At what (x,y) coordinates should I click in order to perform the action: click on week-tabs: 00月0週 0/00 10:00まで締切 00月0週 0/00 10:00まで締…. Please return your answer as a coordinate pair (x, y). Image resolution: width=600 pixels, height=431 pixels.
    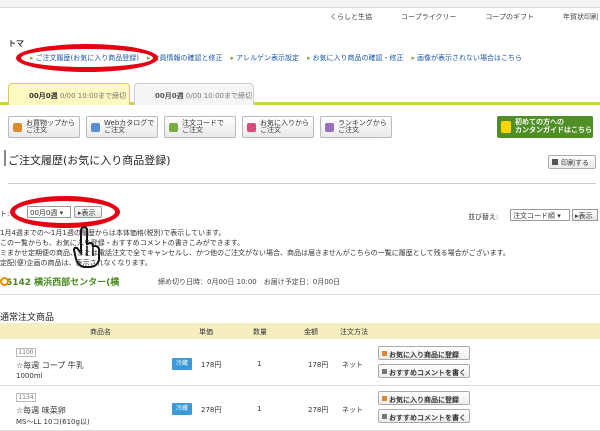
    Looking at the image, I should click on (300, 94).